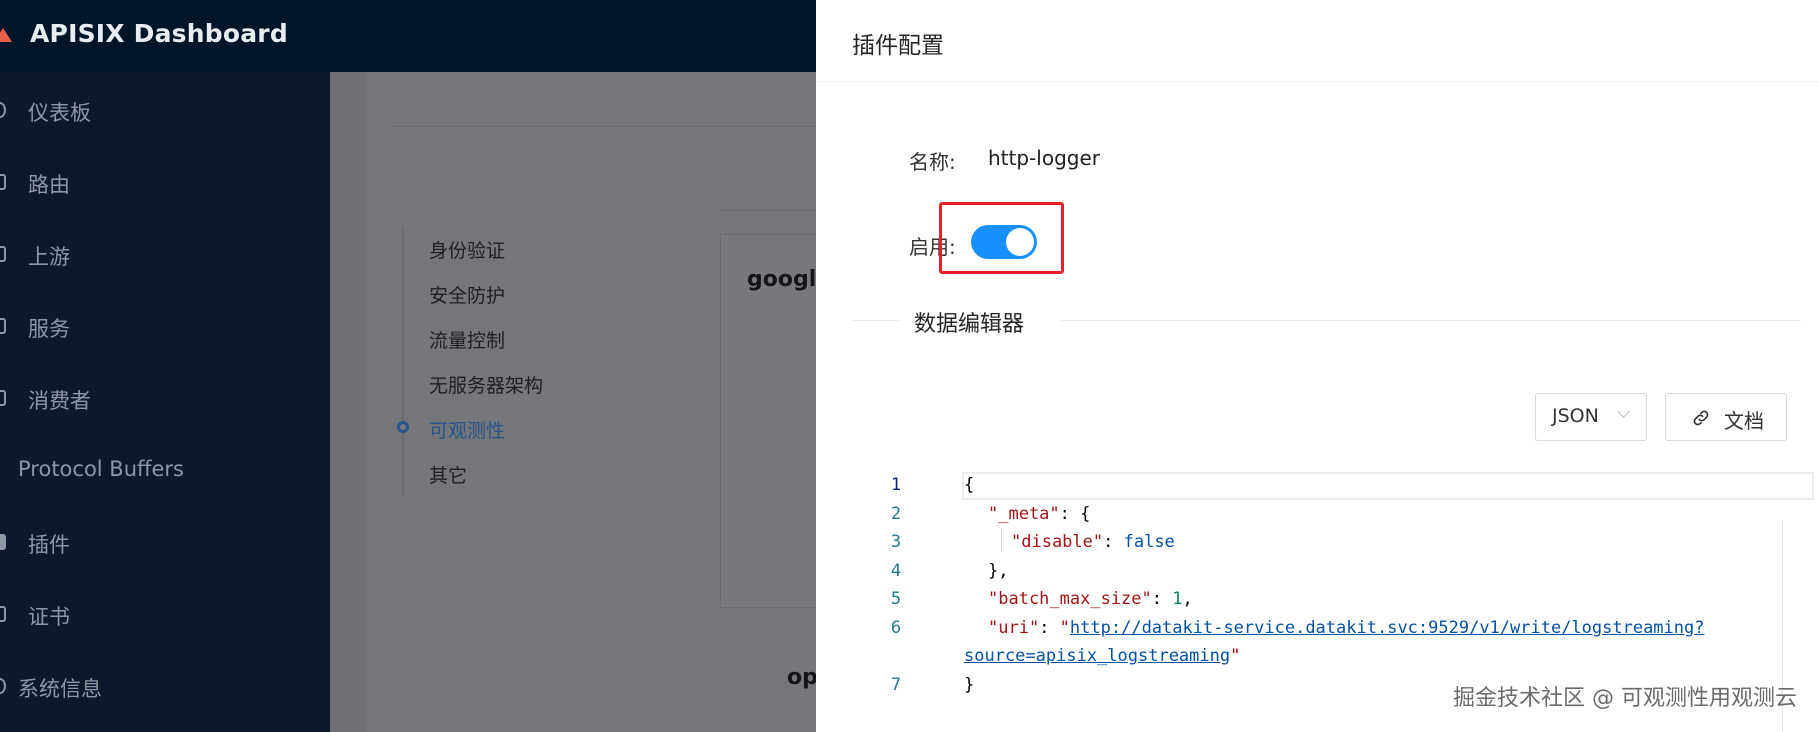 The height and width of the screenshot is (732, 1819). What do you see at coordinates (1744, 421) in the screenshot?
I see `docs-button-label: 文档` at bounding box center [1744, 421].